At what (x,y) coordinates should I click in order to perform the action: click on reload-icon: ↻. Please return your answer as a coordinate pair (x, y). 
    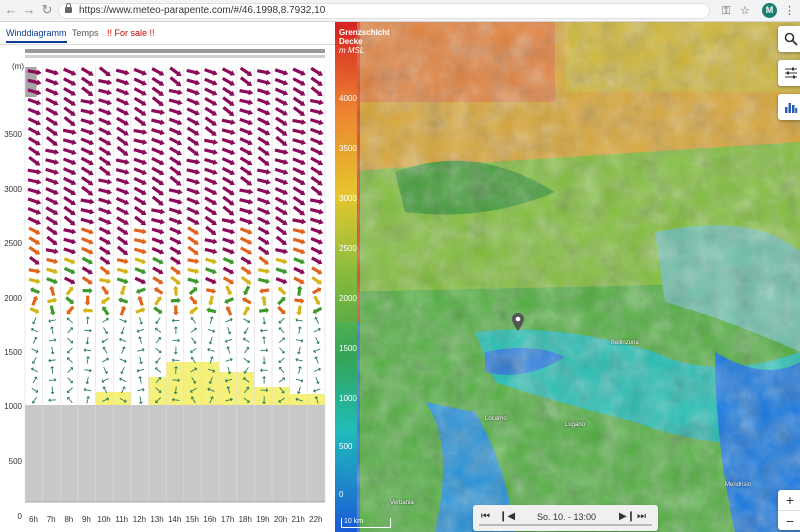
    Looking at the image, I should click on (47, 10).